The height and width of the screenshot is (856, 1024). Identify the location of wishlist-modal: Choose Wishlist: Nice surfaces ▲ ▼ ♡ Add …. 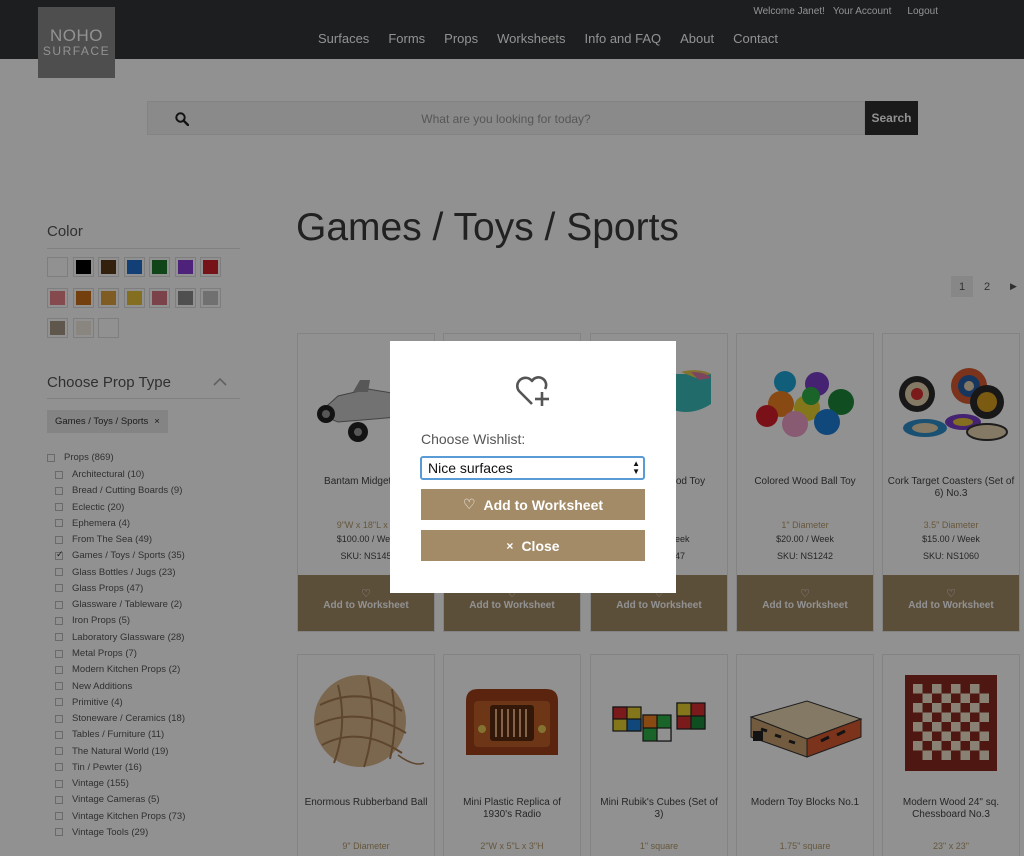
(533, 467).